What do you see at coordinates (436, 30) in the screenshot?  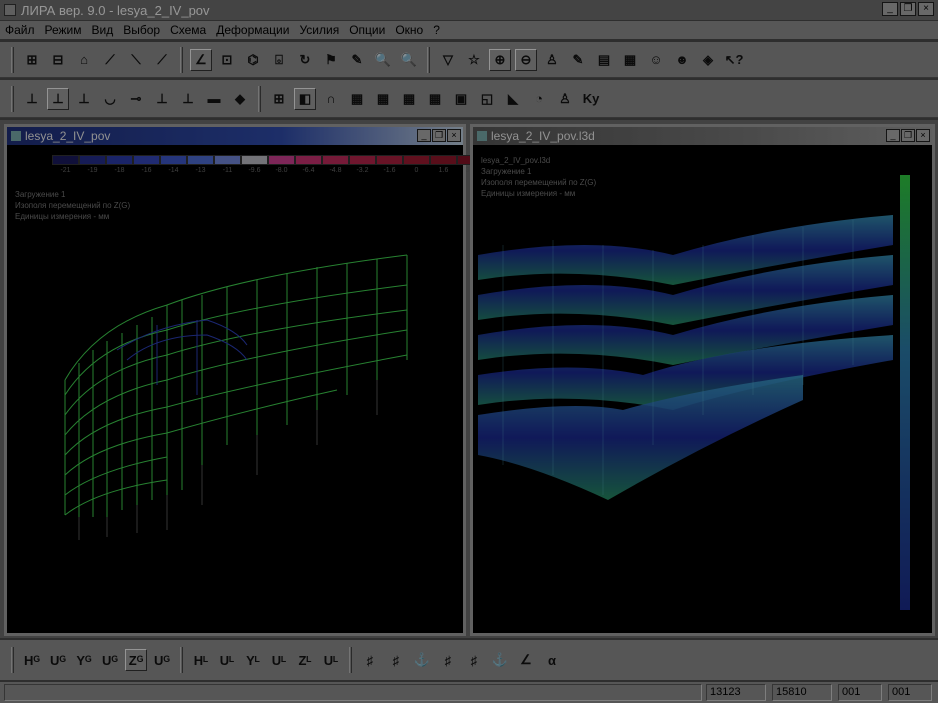 I see `menu-help: ?` at bounding box center [436, 30].